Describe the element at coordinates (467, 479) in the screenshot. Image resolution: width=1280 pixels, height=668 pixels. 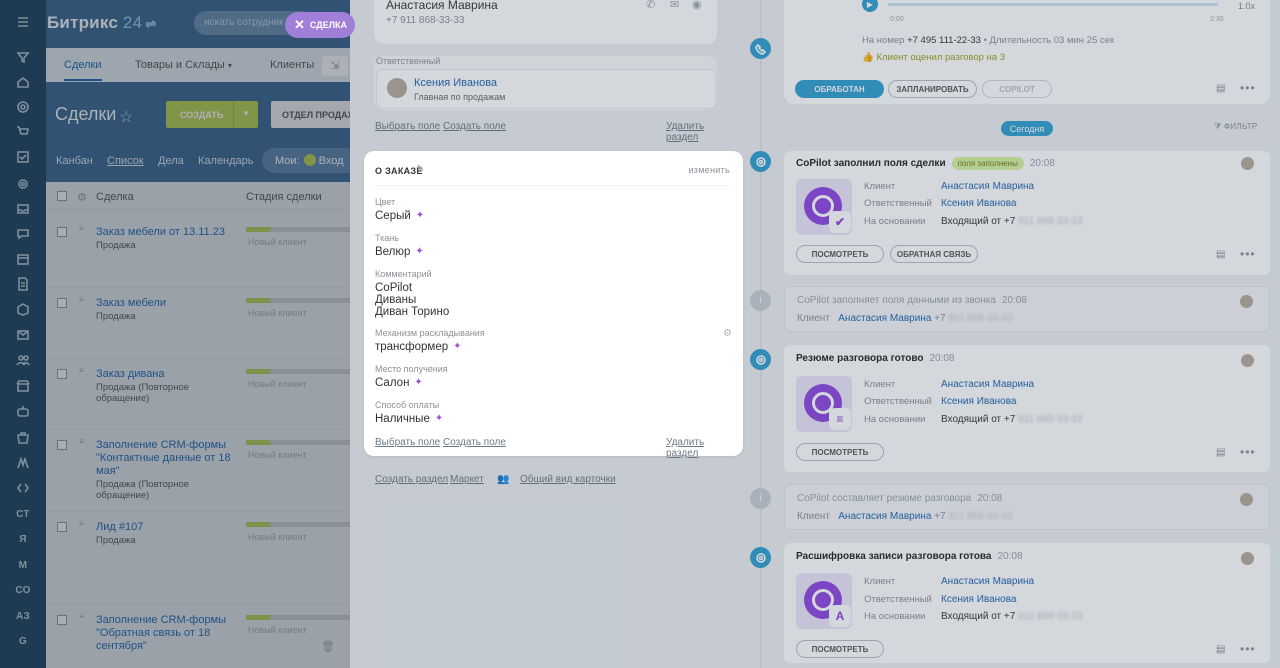
I see `market-link: Маркет` at that location.